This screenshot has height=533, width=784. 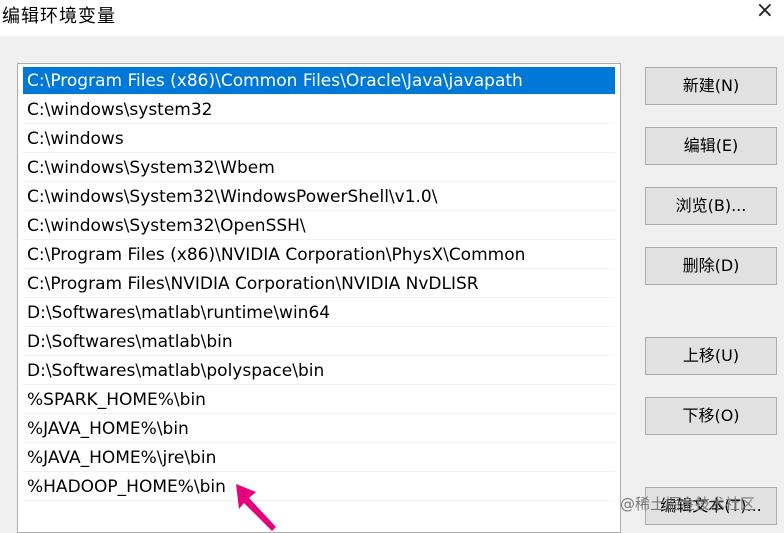 I want to click on edit-button: 编辑(E), so click(x=711, y=146).